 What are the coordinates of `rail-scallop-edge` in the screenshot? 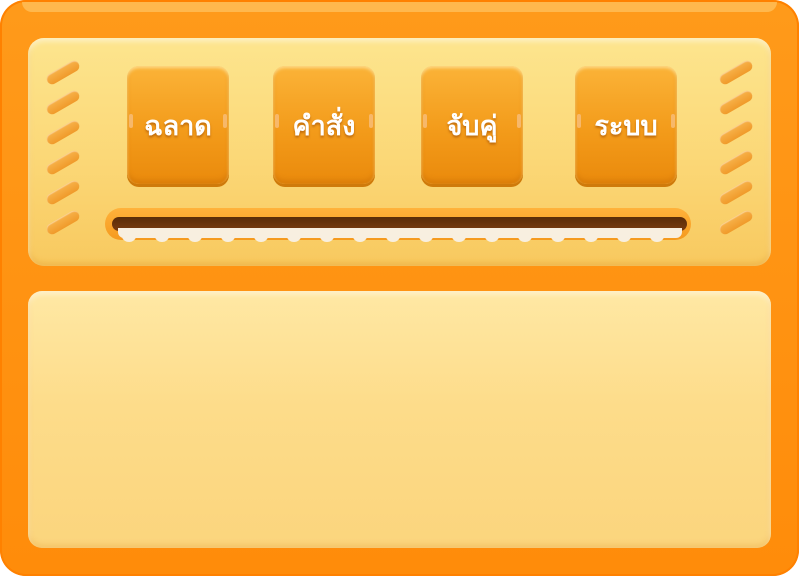 It's located at (400, 238).